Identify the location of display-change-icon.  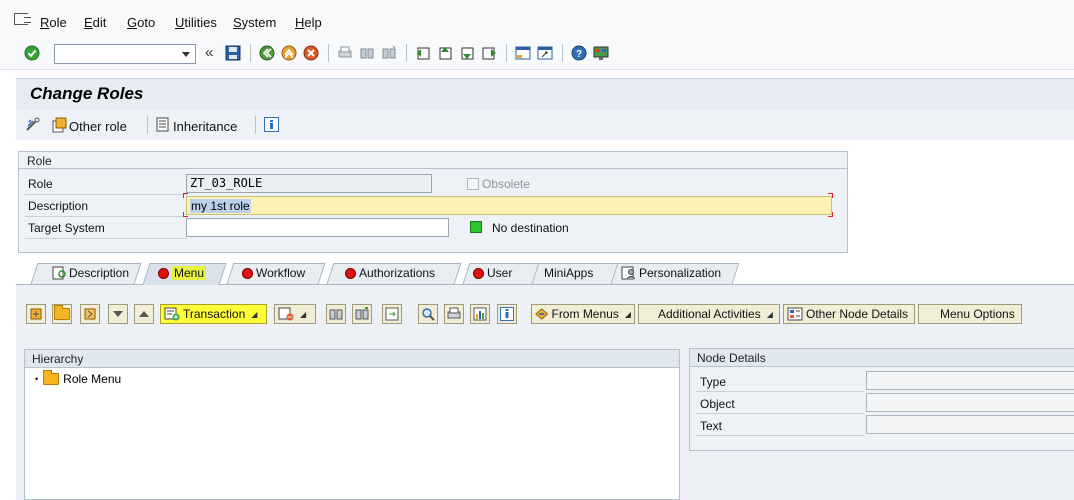
(33, 125).